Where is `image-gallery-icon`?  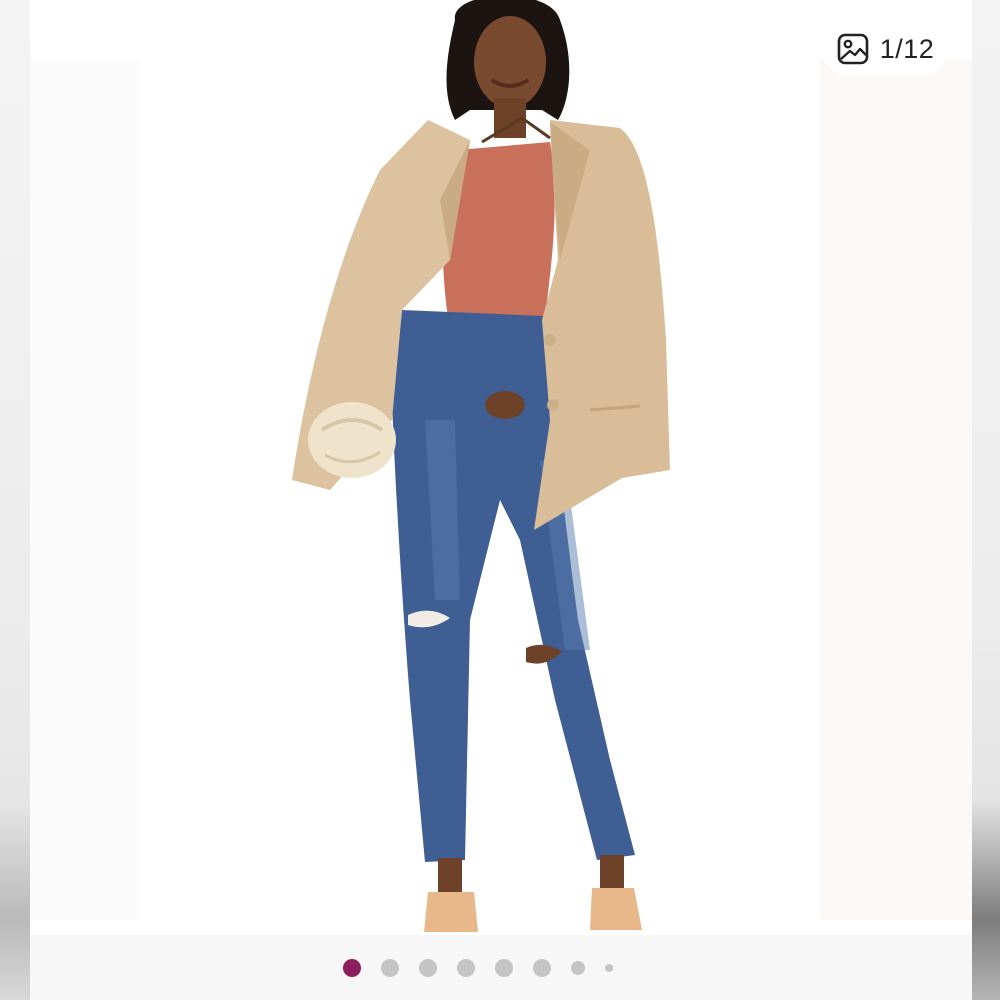 image-gallery-icon is located at coordinates (853, 49).